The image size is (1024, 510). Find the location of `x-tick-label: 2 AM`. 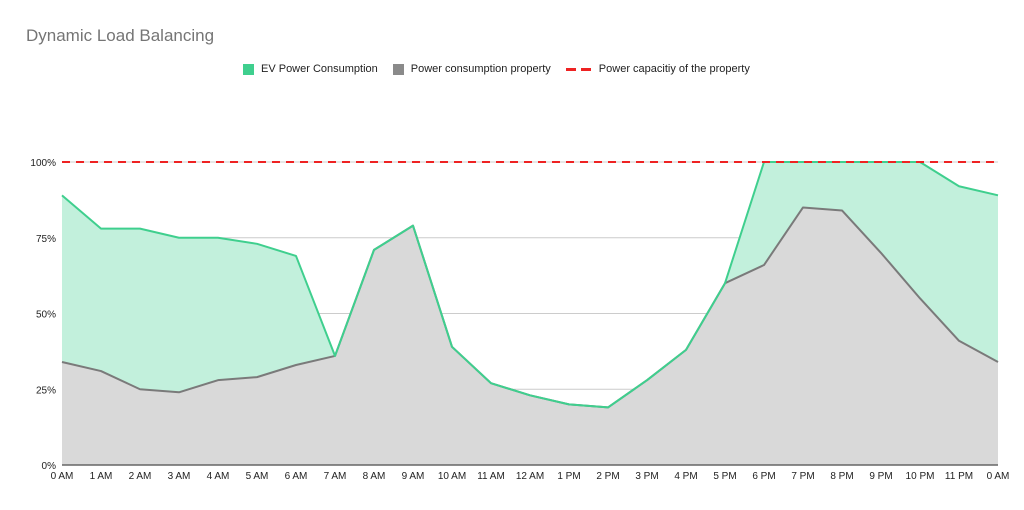

x-tick-label: 2 AM is located at coordinates (140, 476).